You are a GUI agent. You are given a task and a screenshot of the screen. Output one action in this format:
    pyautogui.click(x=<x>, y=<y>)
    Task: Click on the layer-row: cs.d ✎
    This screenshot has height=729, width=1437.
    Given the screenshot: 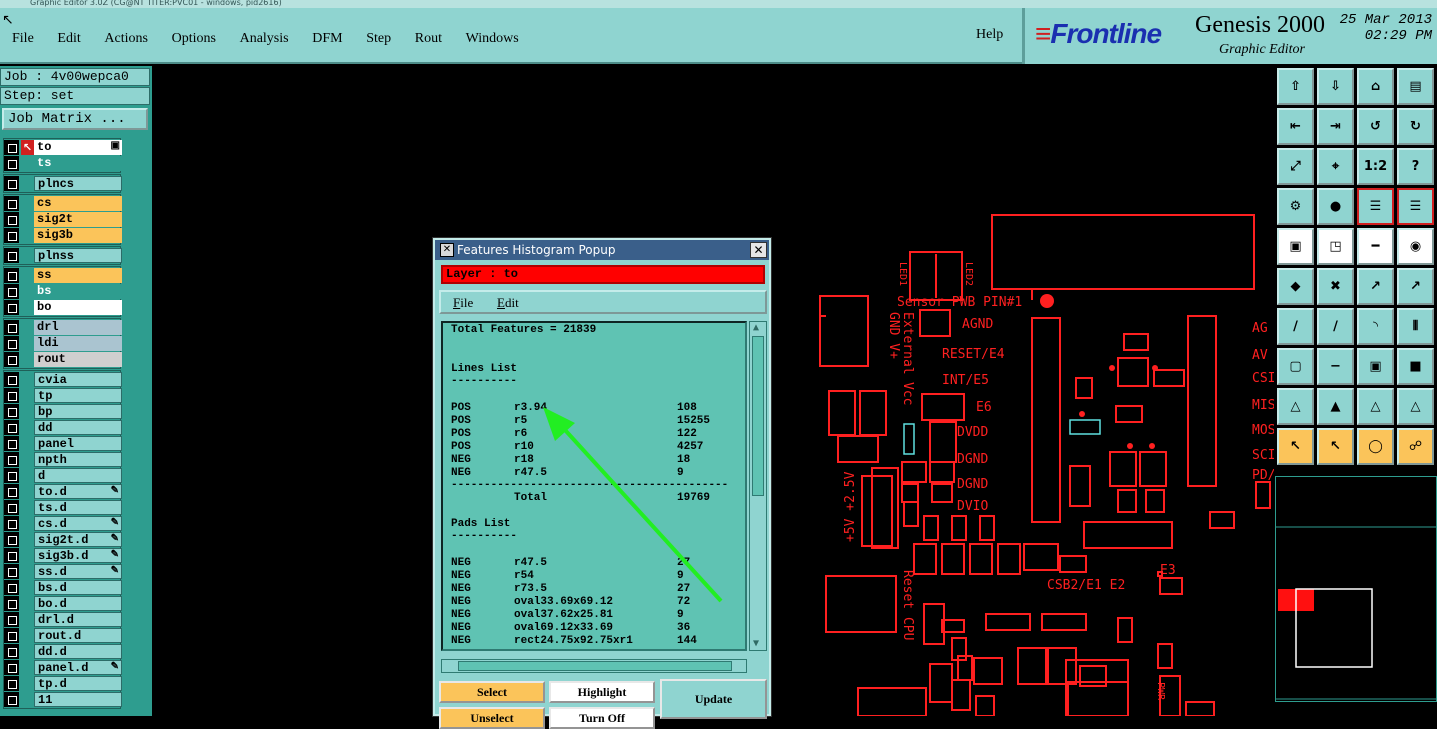 What is the action you would take?
    pyautogui.click(x=63, y=523)
    